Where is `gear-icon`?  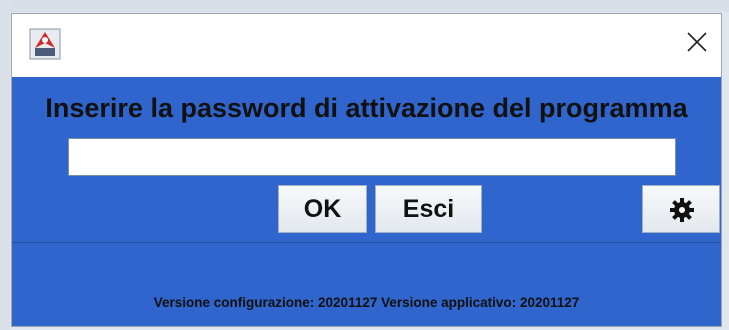 gear-icon is located at coordinates (682, 210).